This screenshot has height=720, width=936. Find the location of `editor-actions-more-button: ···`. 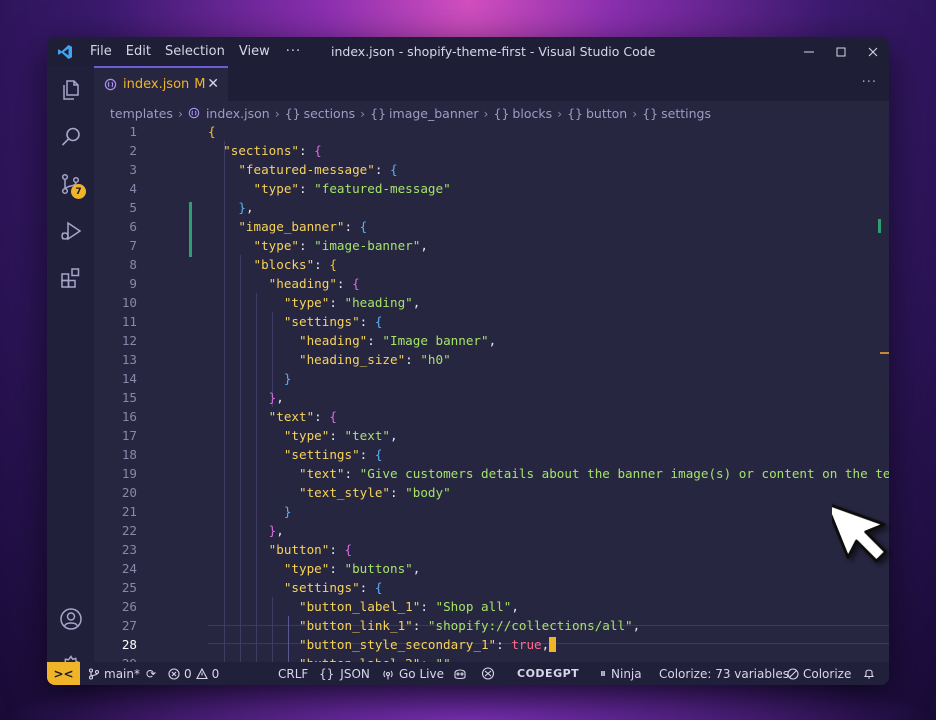

editor-actions-more-button: ··· is located at coordinates (869, 82).